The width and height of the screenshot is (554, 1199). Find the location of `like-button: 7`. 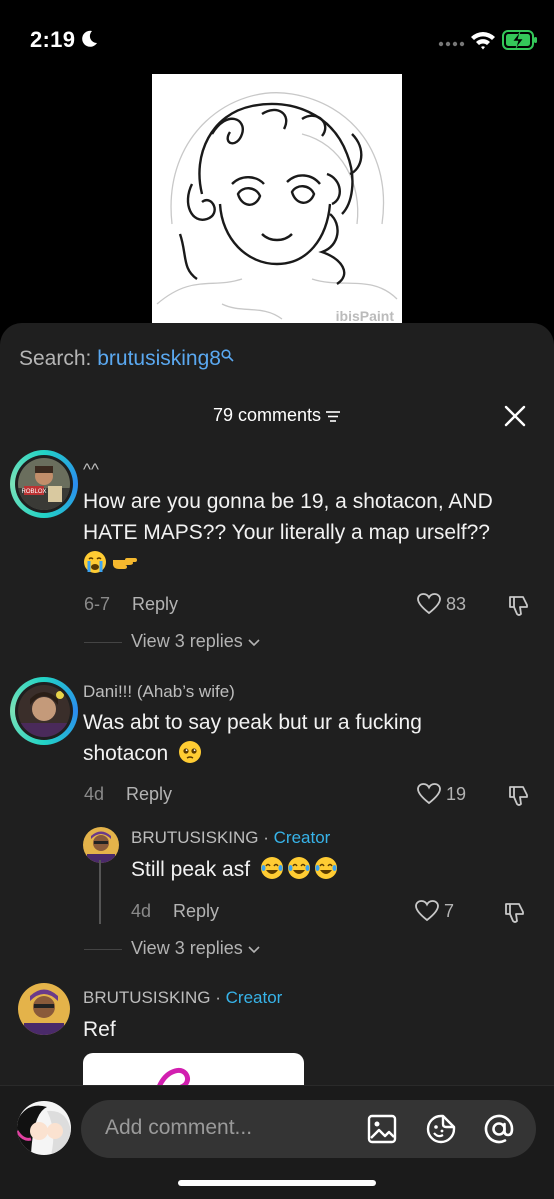

like-button: 7 is located at coordinates (434, 911).